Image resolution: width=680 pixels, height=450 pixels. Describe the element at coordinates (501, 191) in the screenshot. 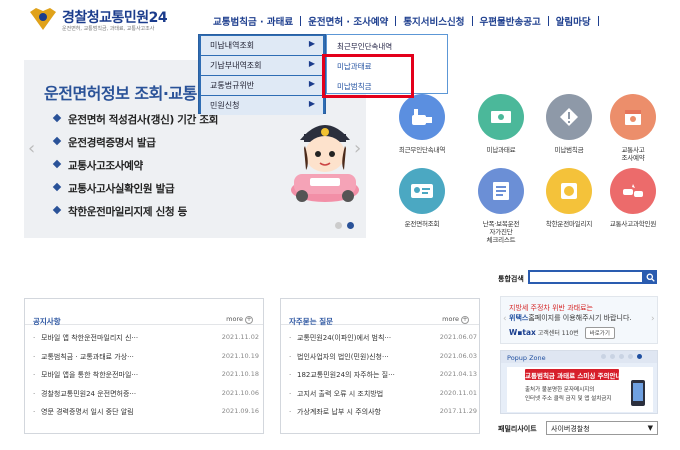

I see `checklist-icon` at that location.